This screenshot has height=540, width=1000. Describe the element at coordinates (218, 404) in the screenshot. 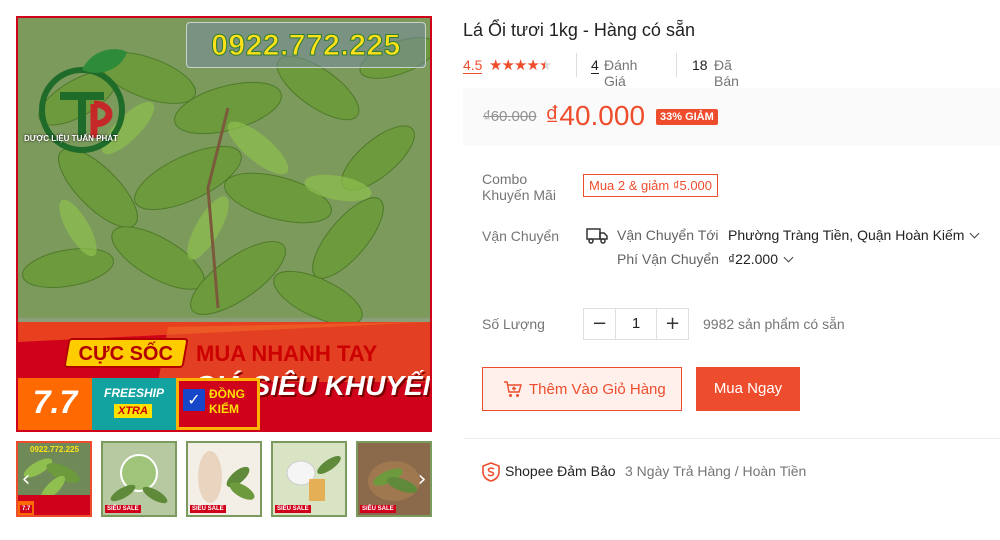

I see `inspection-badge: ✓ ĐỒNG KIỂM` at that location.